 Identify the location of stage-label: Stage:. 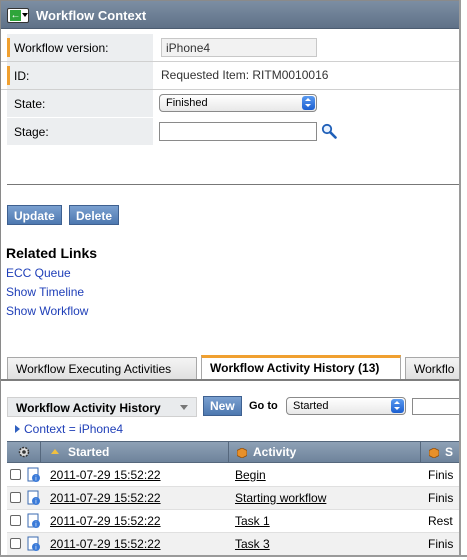
(31, 132).